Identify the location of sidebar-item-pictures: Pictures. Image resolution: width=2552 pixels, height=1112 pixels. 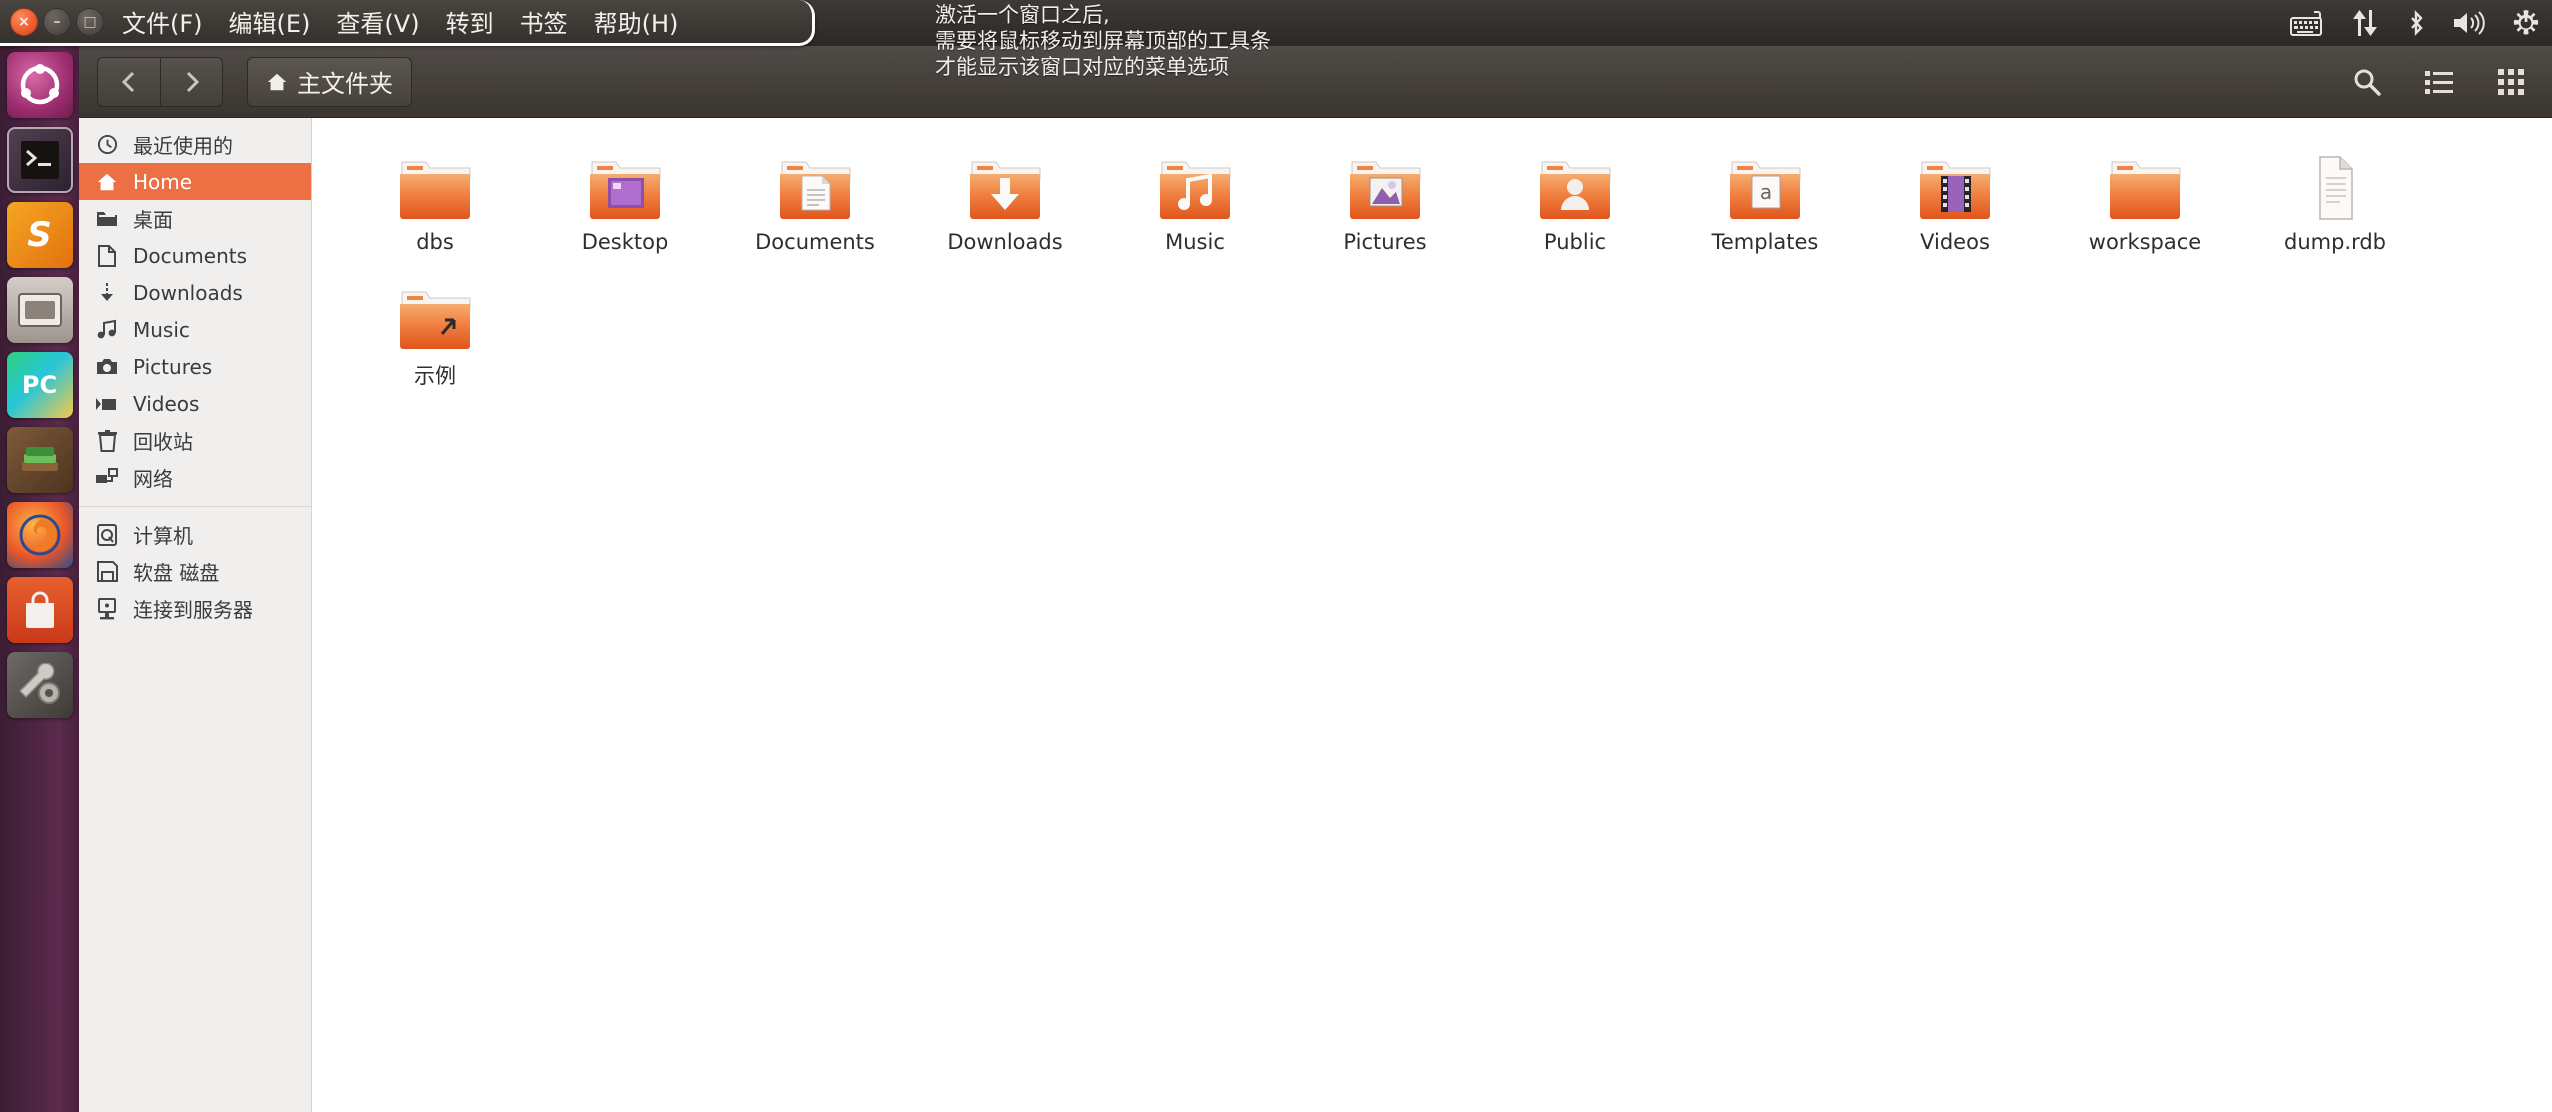
(195, 366).